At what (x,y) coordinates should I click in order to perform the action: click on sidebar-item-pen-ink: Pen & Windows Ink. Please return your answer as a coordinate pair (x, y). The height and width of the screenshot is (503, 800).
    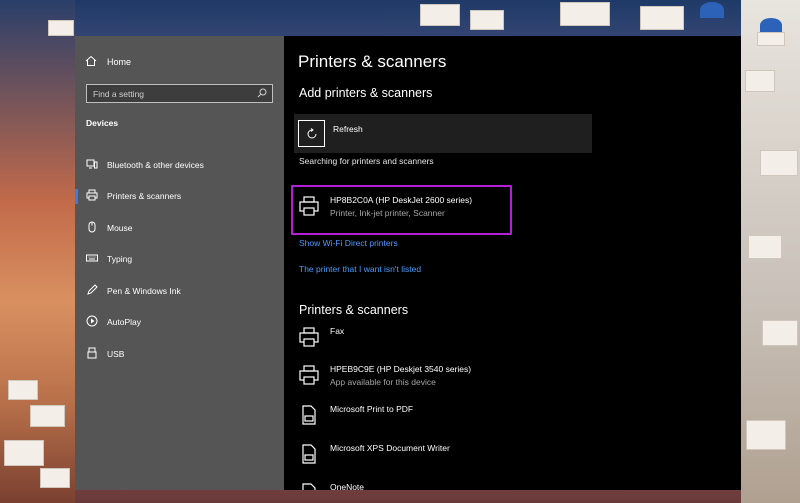
    Looking at the image, I should click on (179, 291).